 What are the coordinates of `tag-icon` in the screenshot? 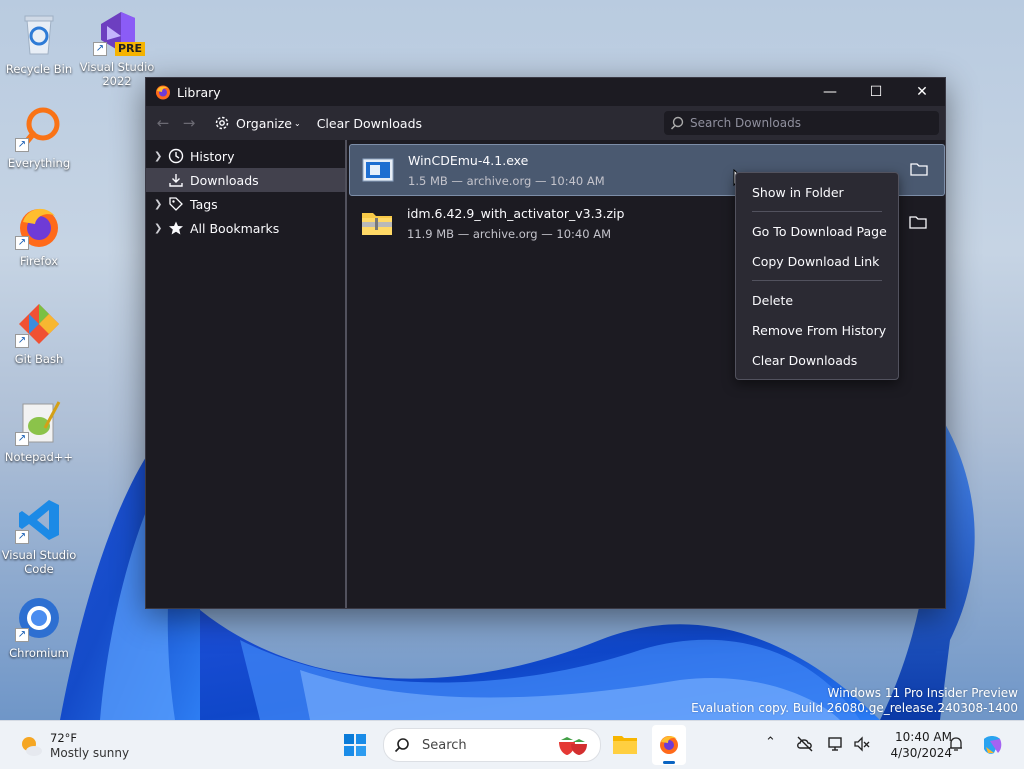 It's located at (176, 204).